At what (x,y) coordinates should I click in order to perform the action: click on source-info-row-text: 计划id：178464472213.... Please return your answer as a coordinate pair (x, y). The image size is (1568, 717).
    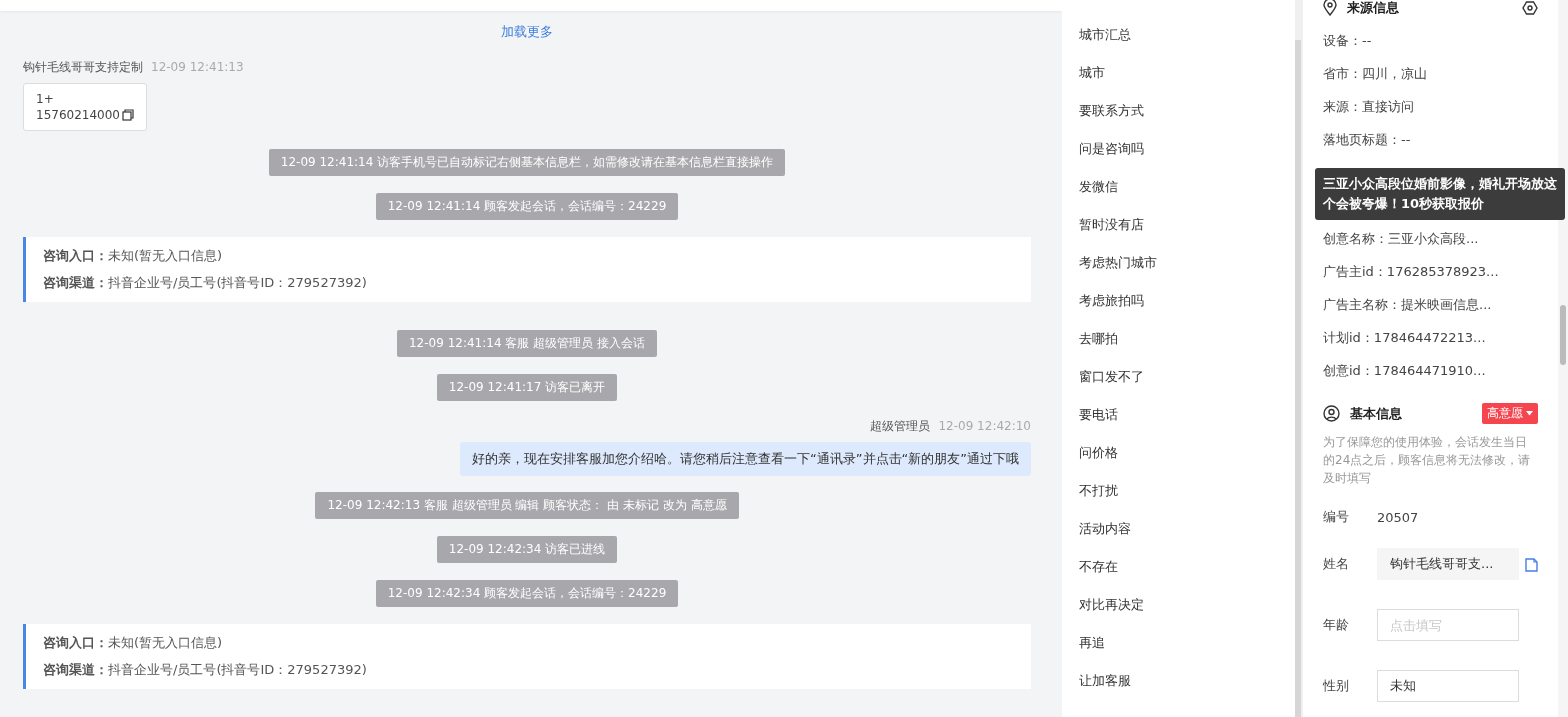
    Looking at the image, I should click on (1405, 337).